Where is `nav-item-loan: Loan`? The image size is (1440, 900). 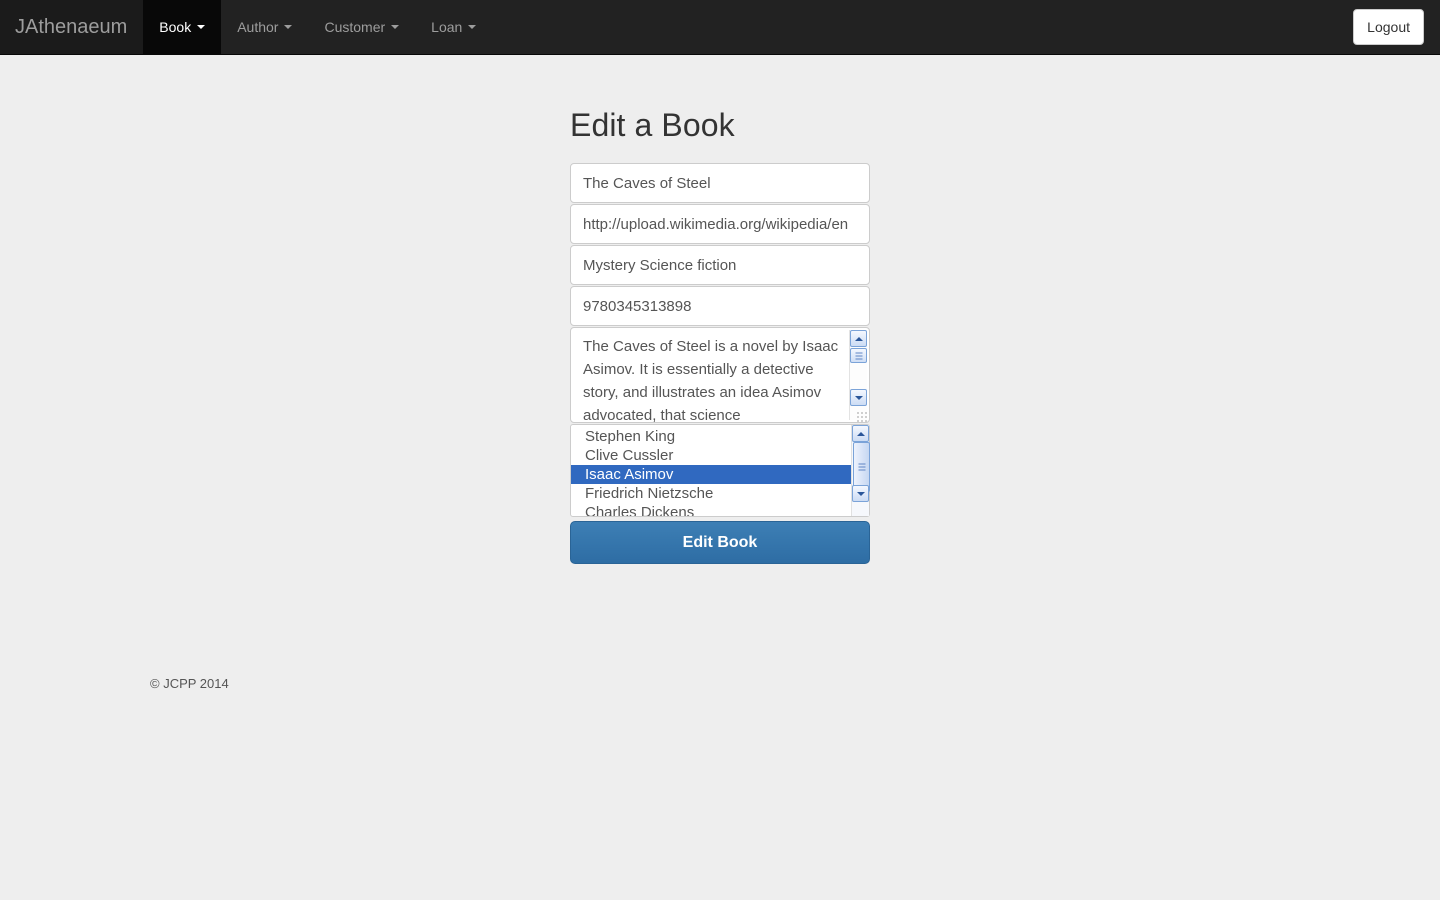
nav-item-loan: Loan is located at coordinates (453, 27).